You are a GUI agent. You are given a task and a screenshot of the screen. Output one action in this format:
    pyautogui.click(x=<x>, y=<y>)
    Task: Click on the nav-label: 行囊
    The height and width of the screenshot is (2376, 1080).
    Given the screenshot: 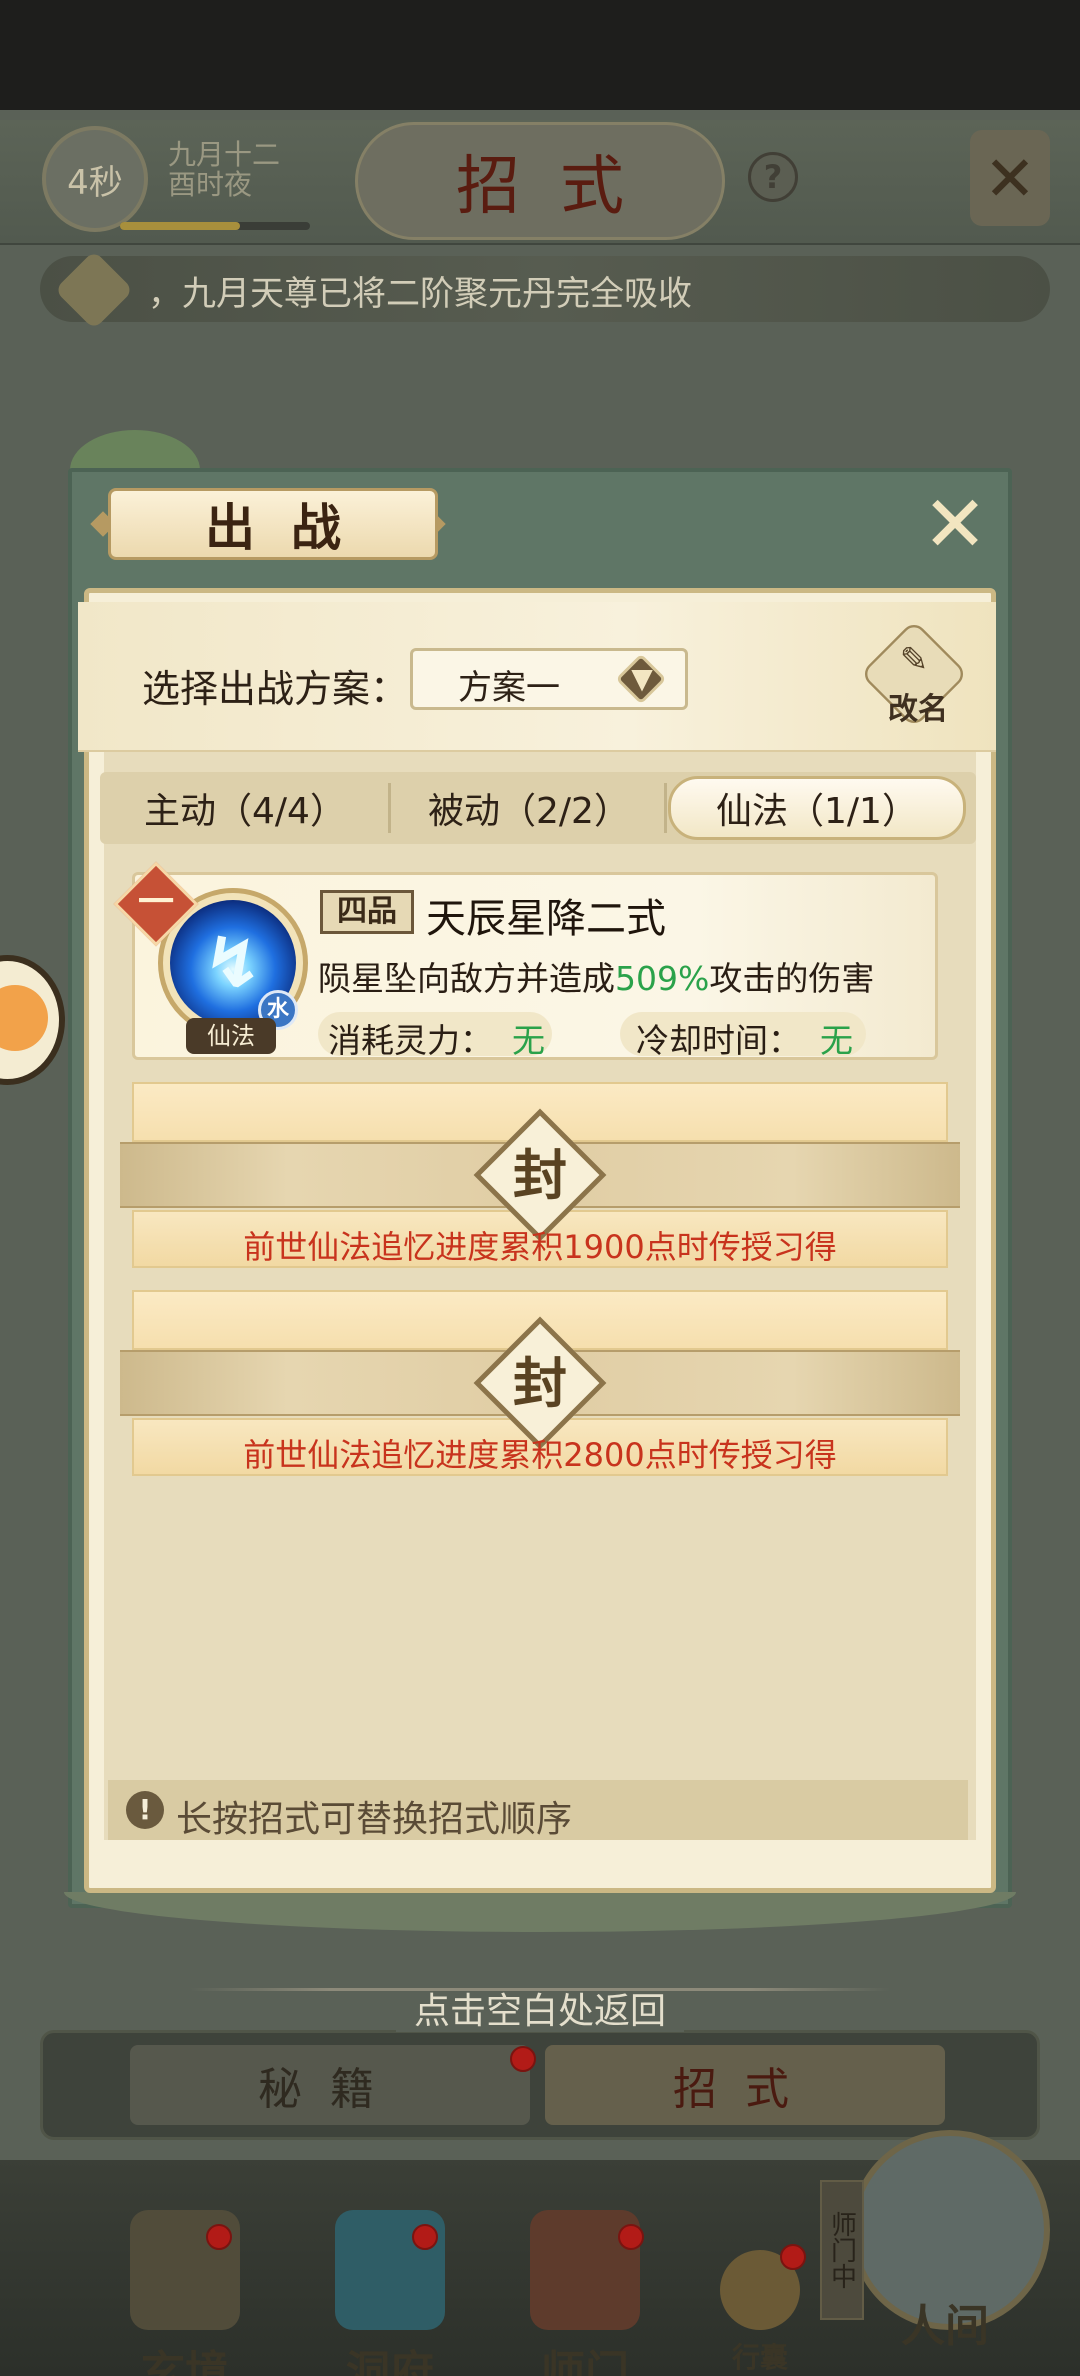 What is the action you would take?
    pyautogui.click(x=759, y=2357)
    